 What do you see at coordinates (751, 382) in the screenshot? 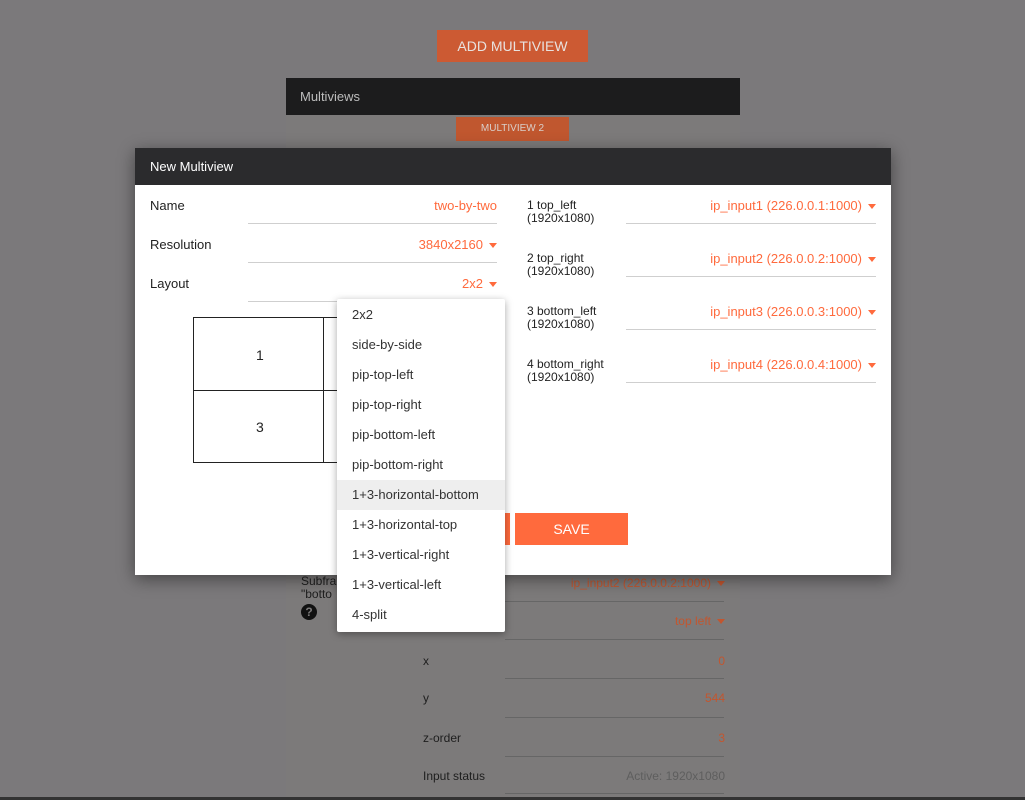
I see `output-4-underline` at bounding box center [751, 382].